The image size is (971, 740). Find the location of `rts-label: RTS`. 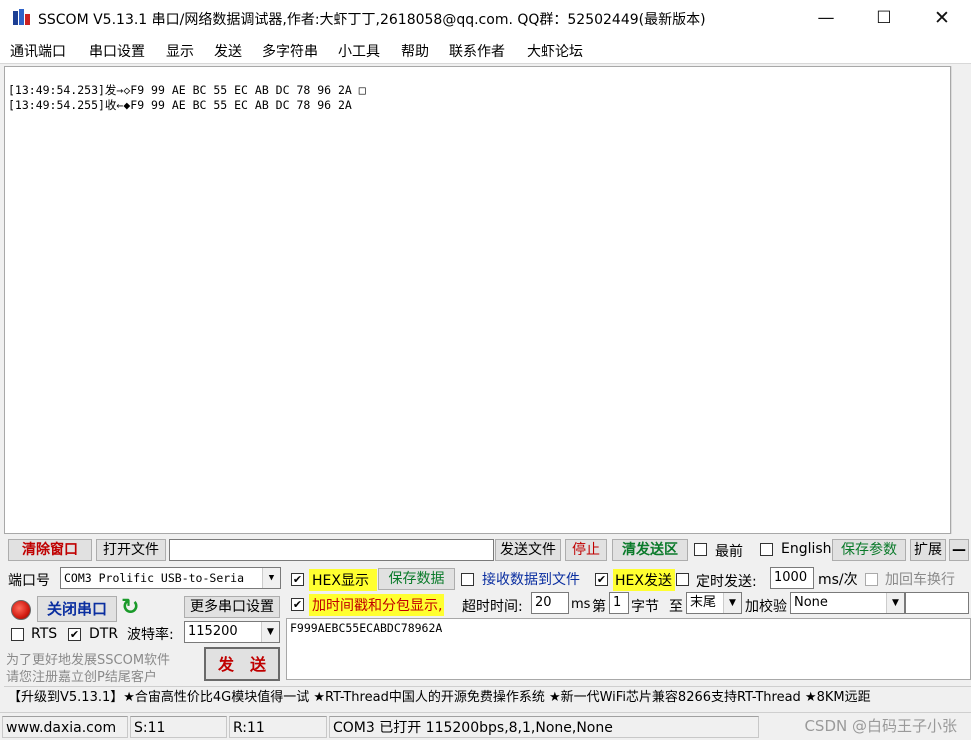

rts-label: RTS is located at coordinates (44, 634).